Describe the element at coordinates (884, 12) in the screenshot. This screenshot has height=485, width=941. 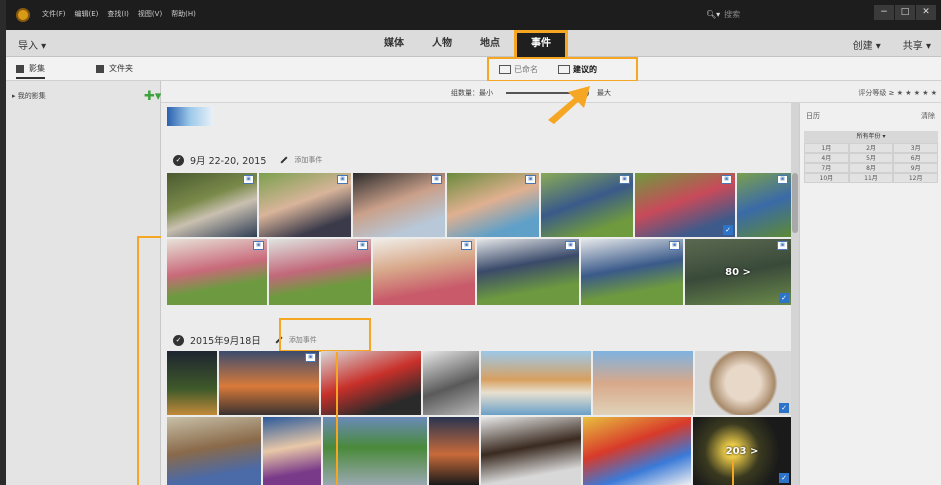
I see `minimize-button: −` at that location.